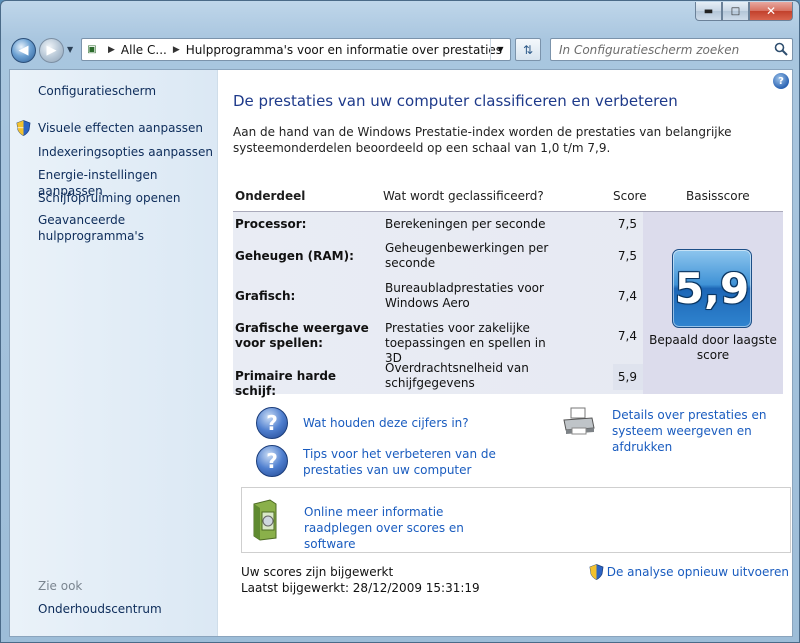 The height and width of the screenshot is (643, 800). I want to click on base-score-caption: Bepaald door laagste score, so click(713, 347).